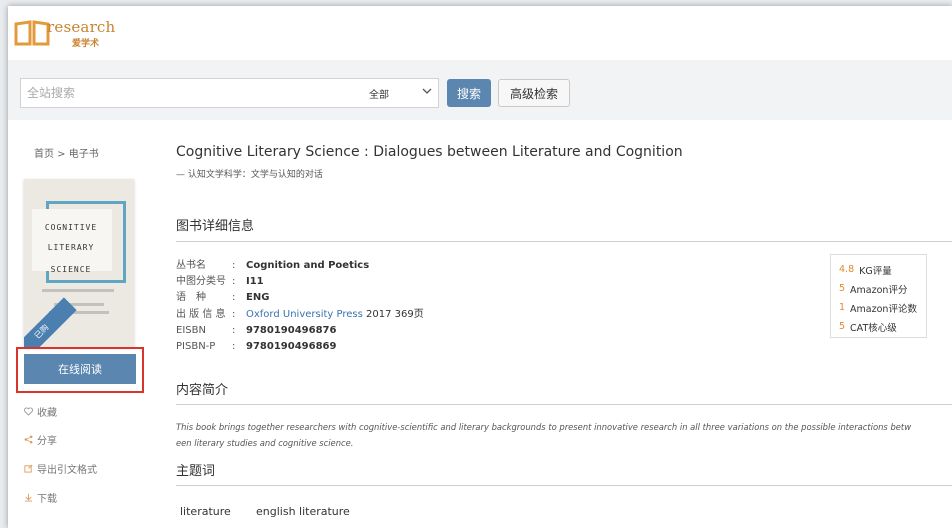 This screenshot has height=528, width=952. I want to click on detail-label: 中图分类号, so click(201, 282).